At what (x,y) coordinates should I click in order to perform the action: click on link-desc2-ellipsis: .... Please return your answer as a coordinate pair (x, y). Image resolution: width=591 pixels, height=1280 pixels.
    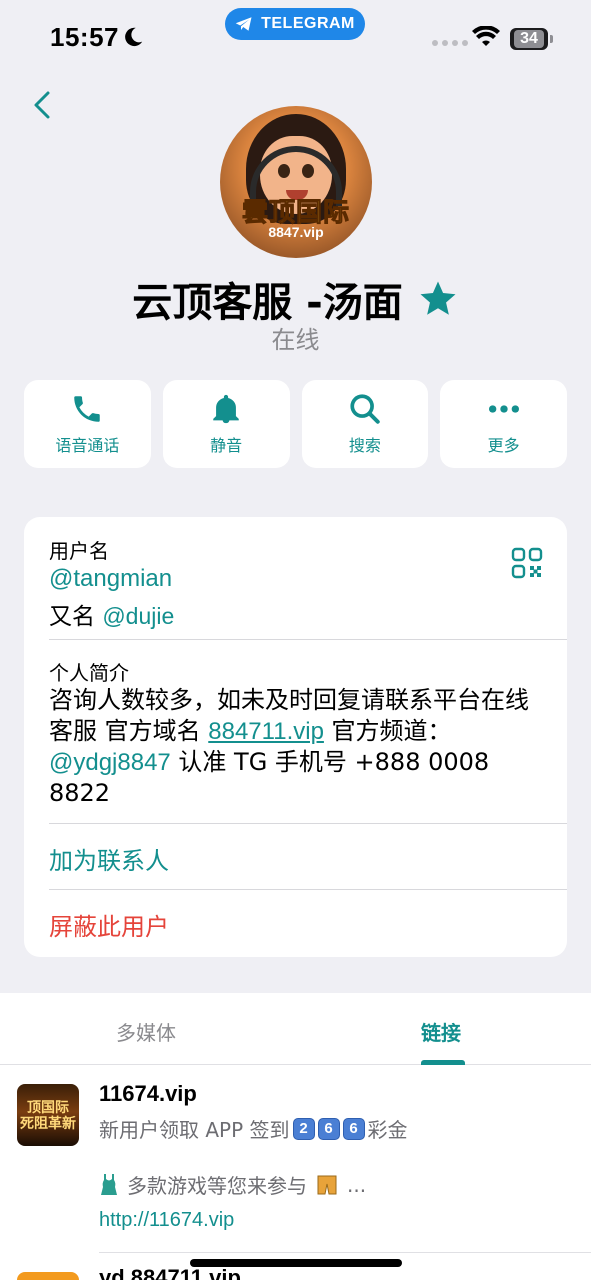
    Looking at the image, I should click on (357, 1184).